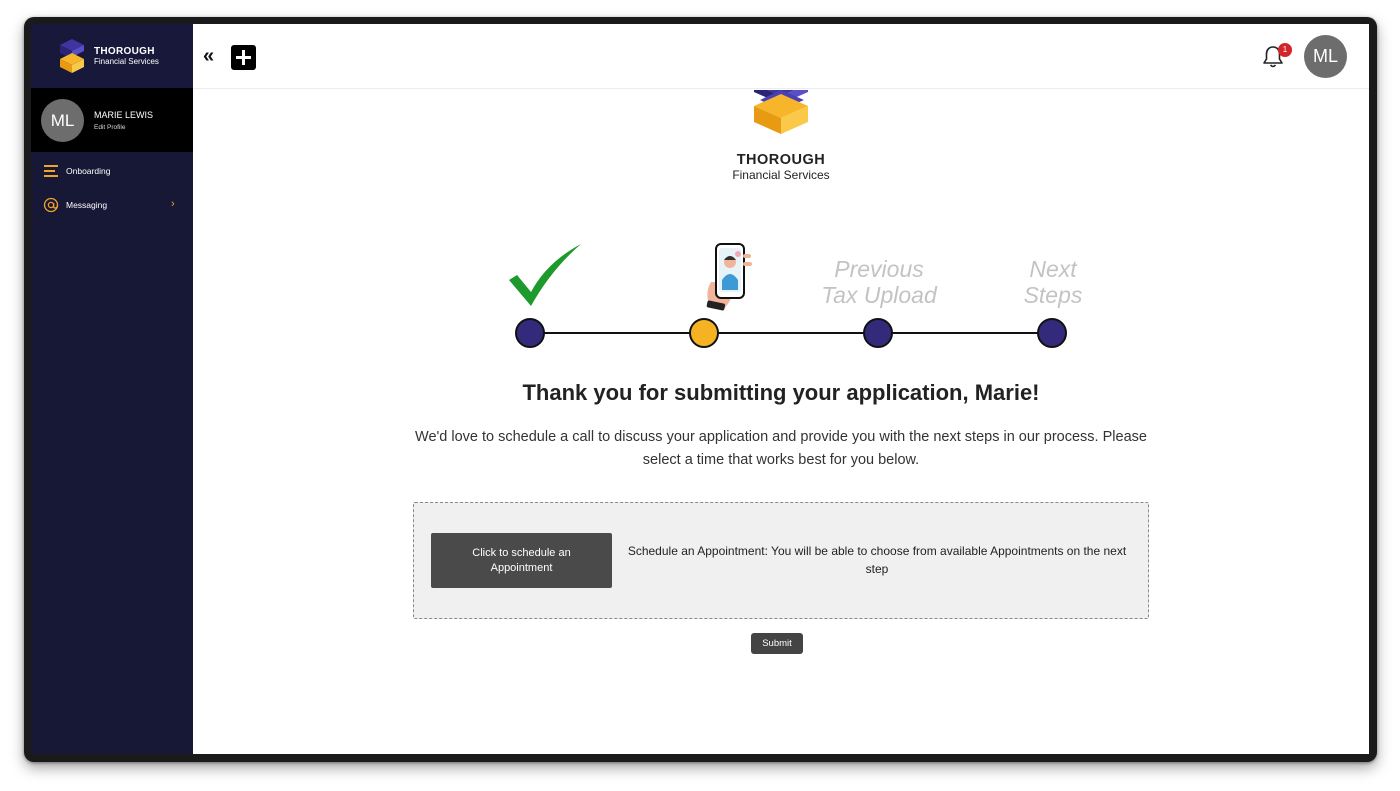  Describe the element at coordinates (72, 56) in the screenshot. I see `brand-logo-icon` at that location.